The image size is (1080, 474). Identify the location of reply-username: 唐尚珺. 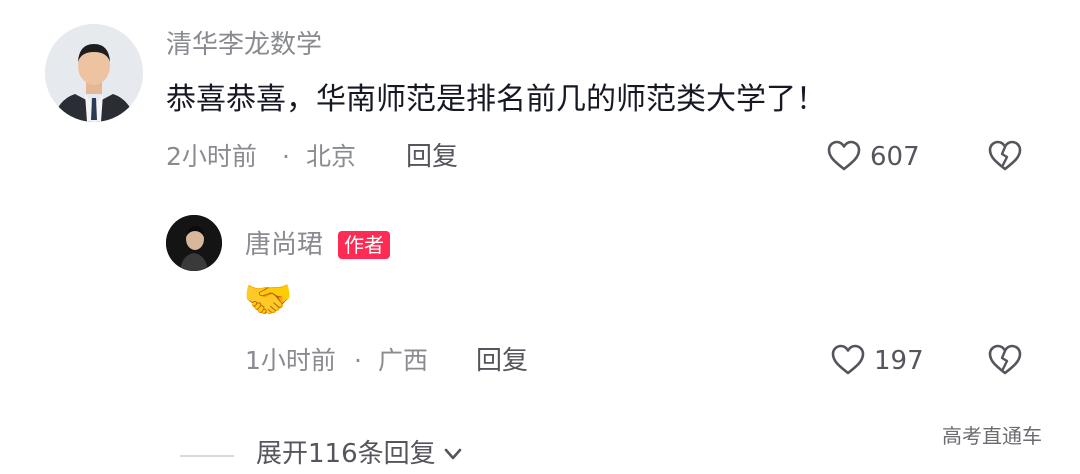
(284, 245).